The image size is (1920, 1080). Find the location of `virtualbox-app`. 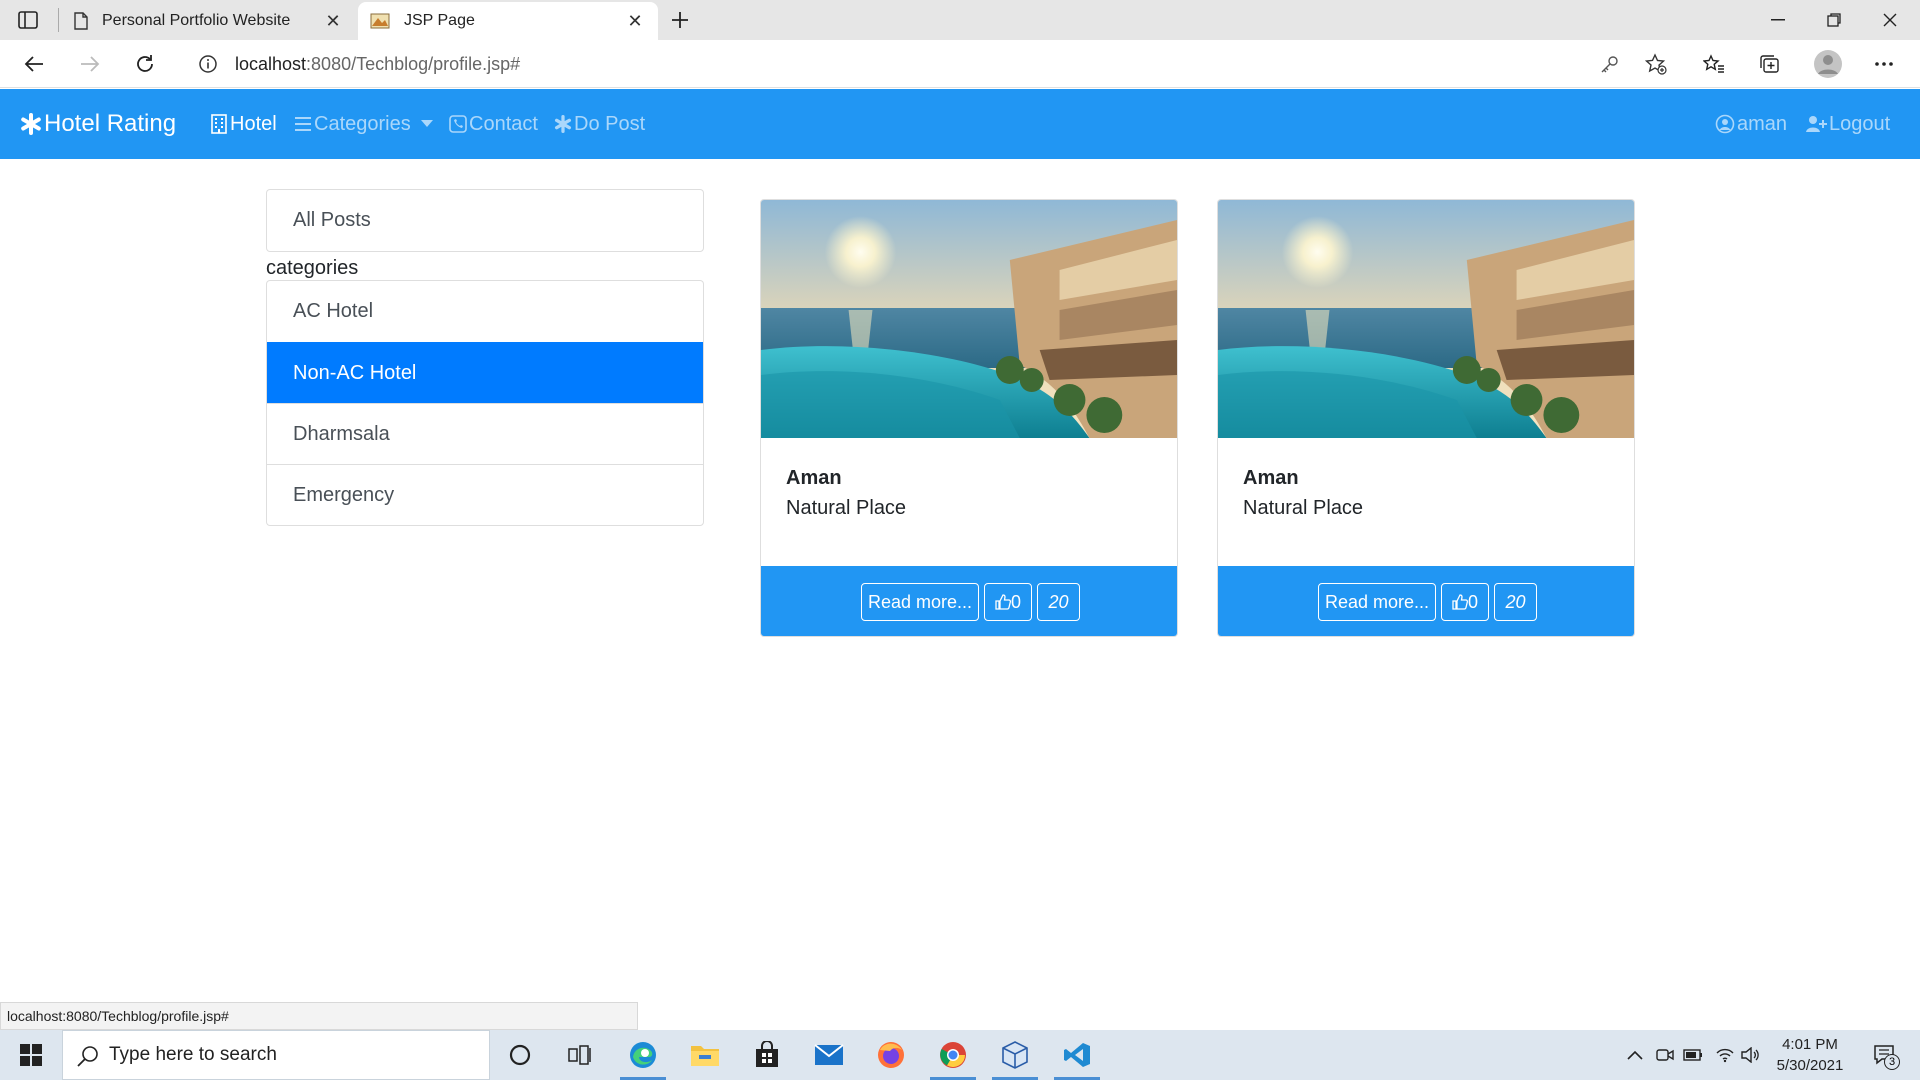

virtualbox-app is located at coordinates (1015, 1055).